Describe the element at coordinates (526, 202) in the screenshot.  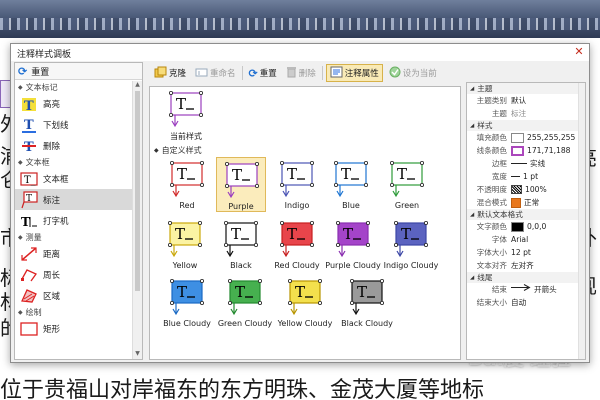
I see `blend-mode-row: 混合模式 正常` at that location.